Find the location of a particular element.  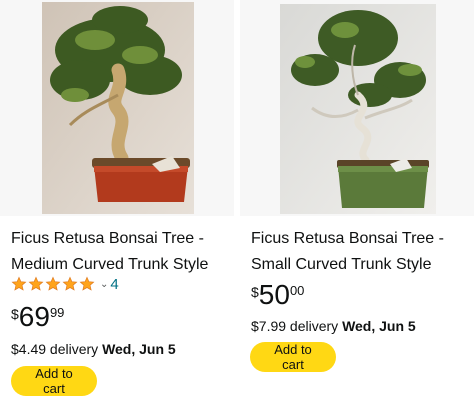

chevron-down-icon: ⌄ is located at coordinates (104, 284).